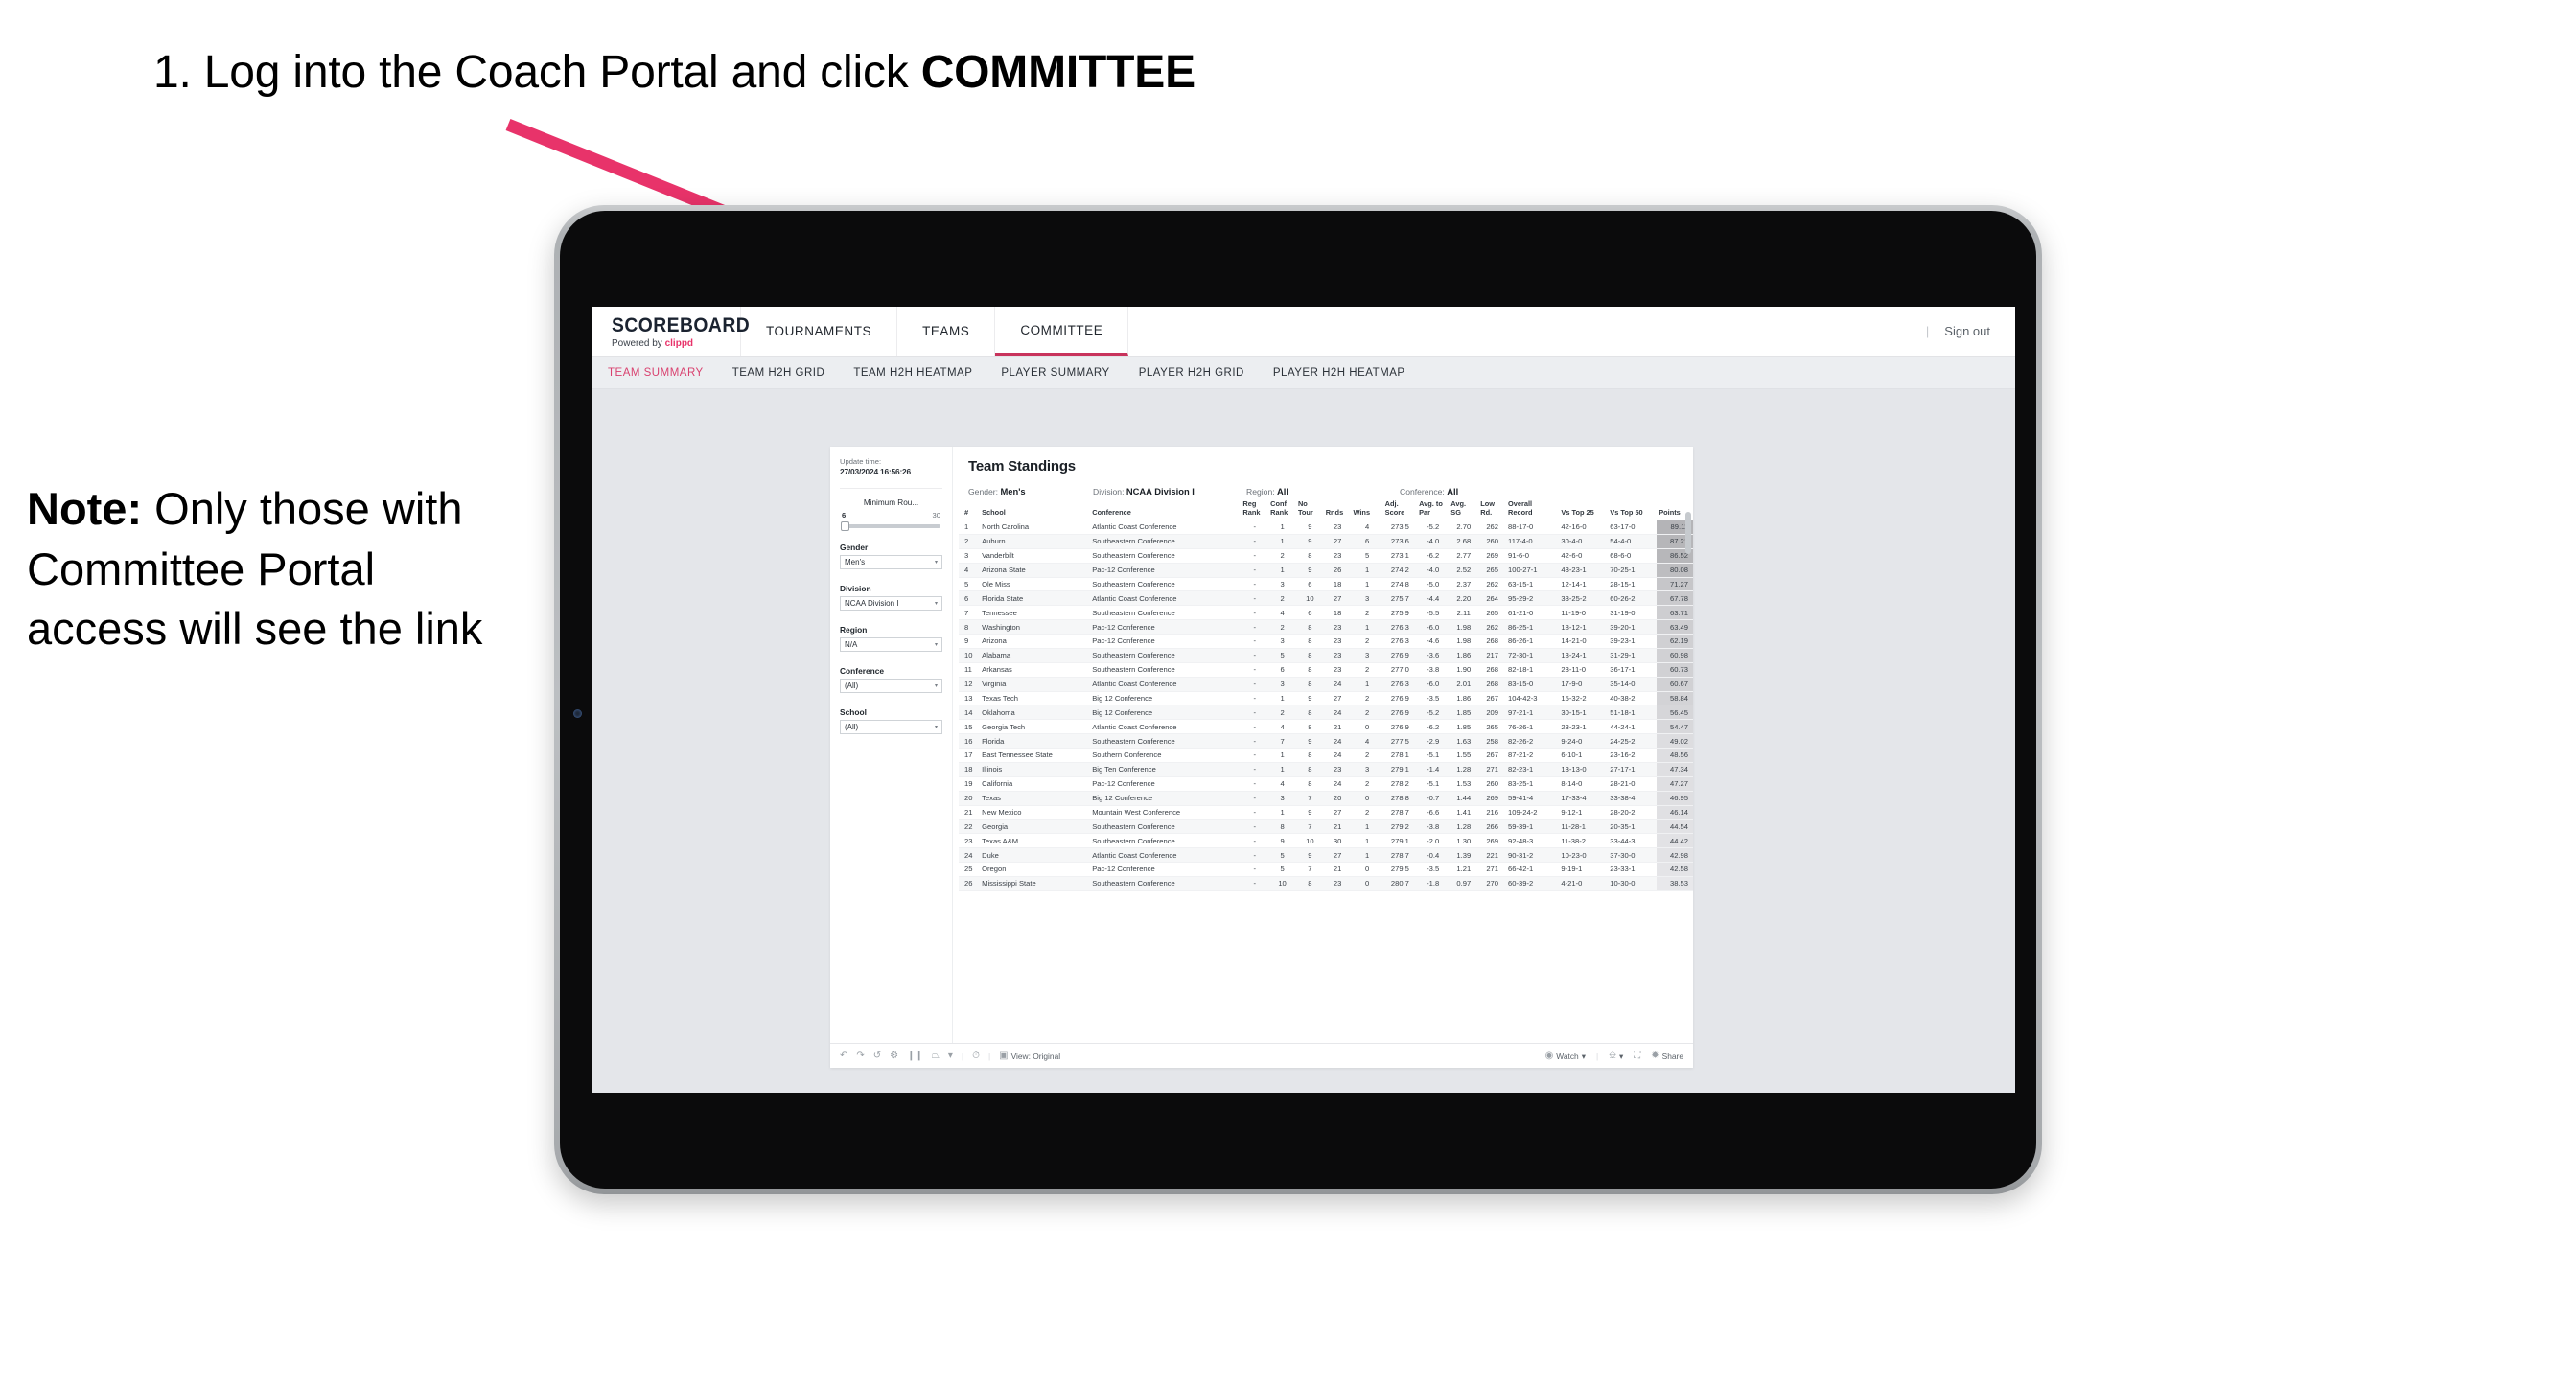 This screenshot has height=1386, width=2576. What do you see at coordinates (891, 727) in the screenshot?
I see `filter-school-select: (All) ▾` at bounding box center [891, 727].